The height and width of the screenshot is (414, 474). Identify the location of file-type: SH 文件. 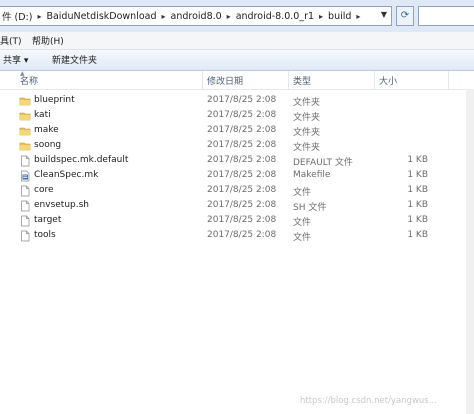
(310, 208).